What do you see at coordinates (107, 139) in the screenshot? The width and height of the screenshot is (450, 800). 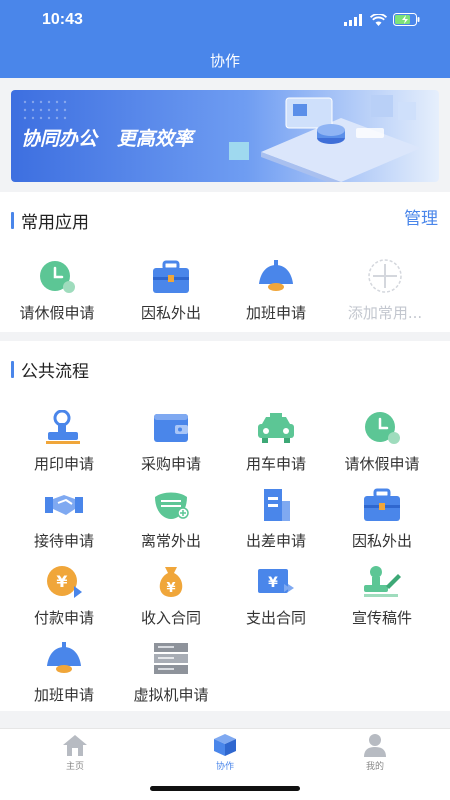 I see `banner-text: 协同办公 更高效率` at bounding box center [107, 139].